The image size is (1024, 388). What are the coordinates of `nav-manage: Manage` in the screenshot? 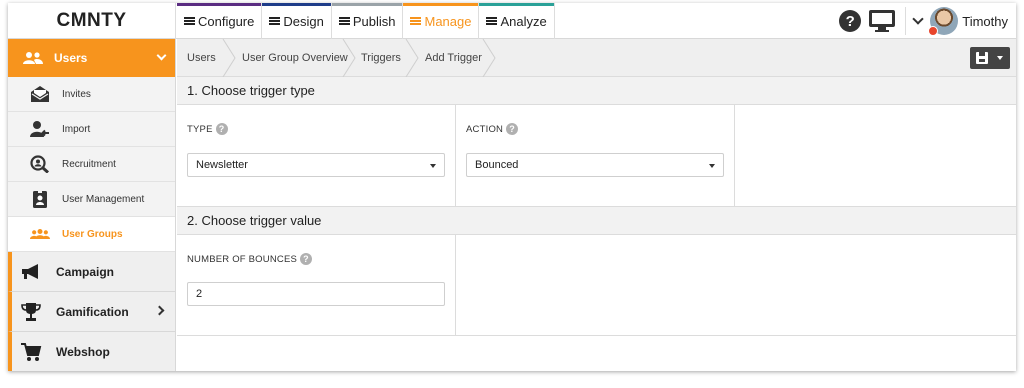 It's located at (441, 21).